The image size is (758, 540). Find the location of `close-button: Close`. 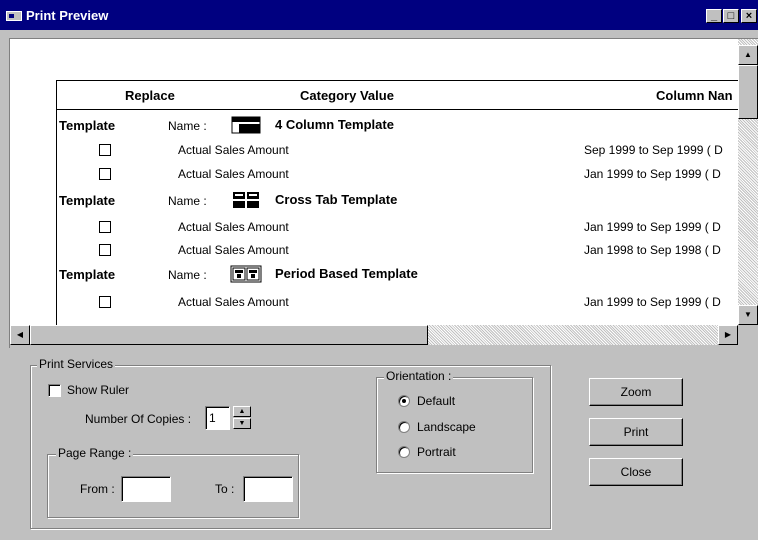

close-button: Close is located at coordinates (636, 472).